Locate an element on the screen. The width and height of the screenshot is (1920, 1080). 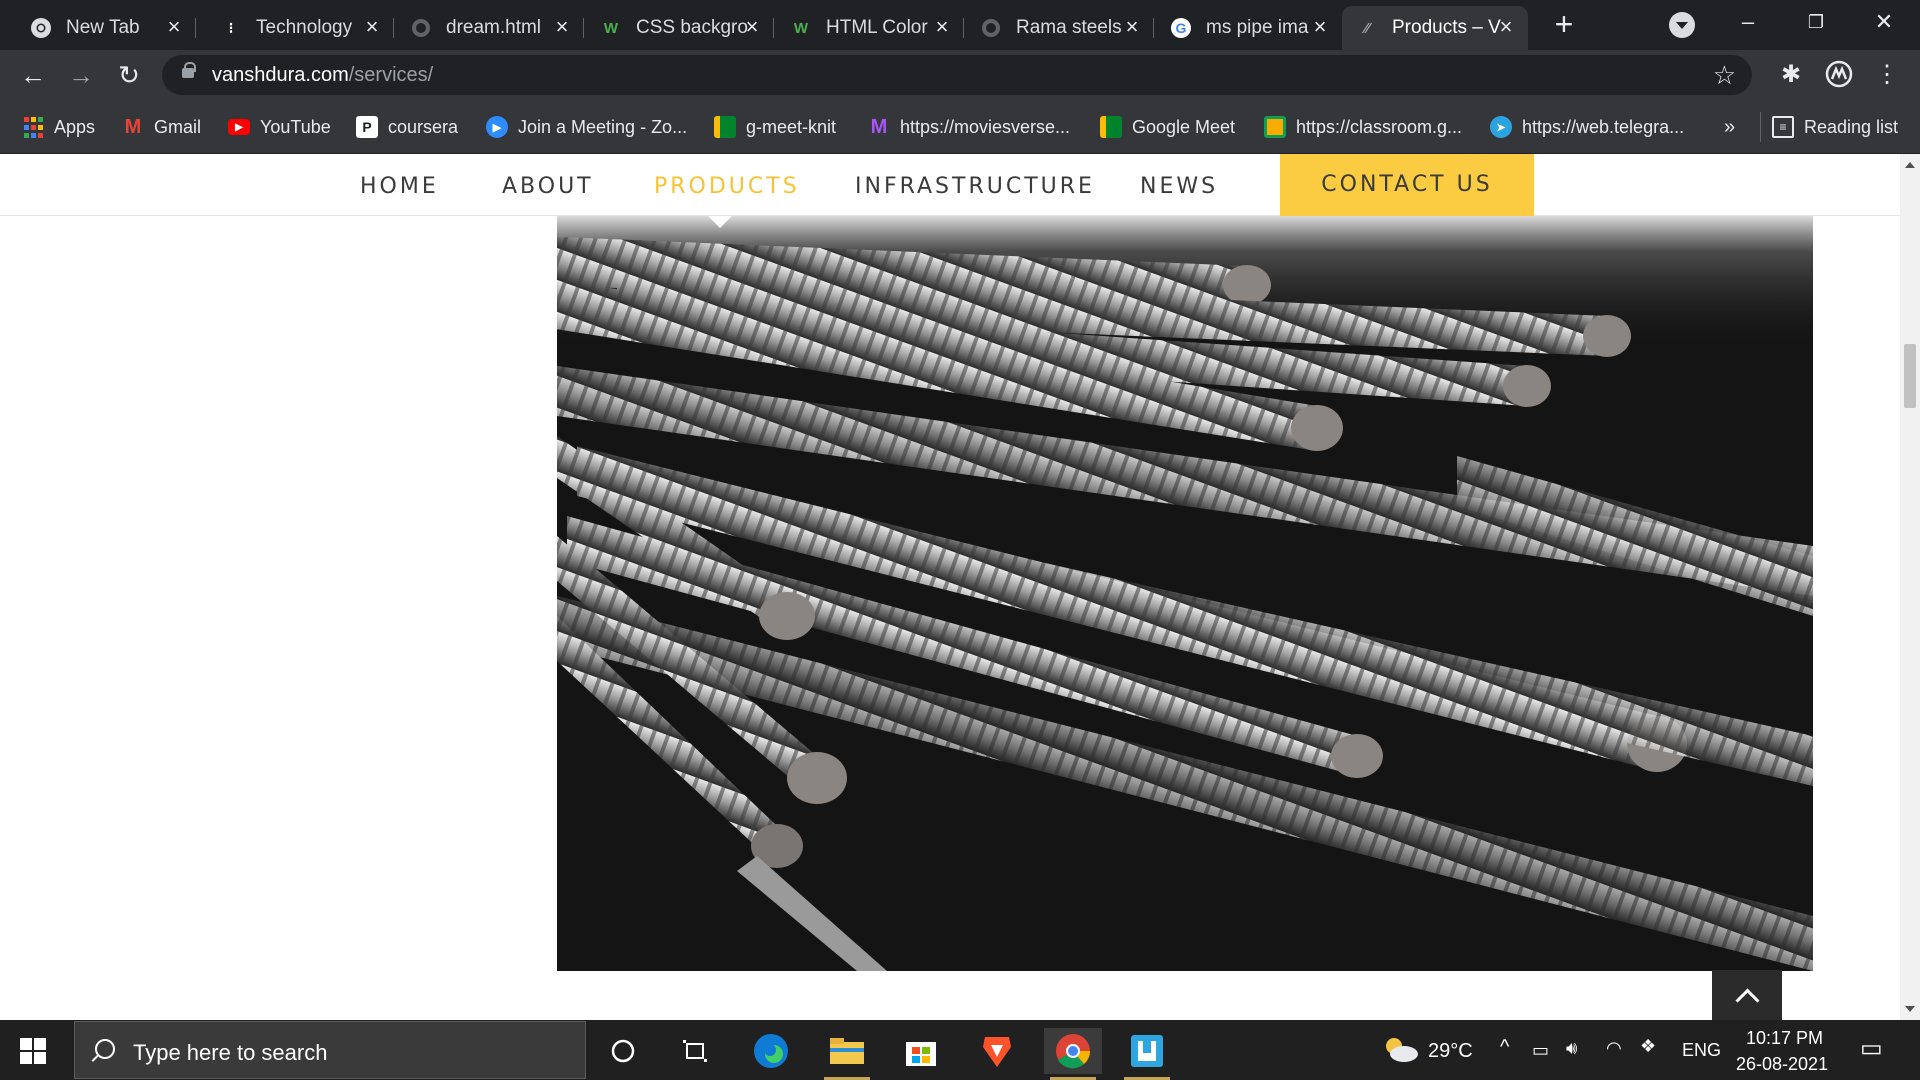
volume-icon: 🔊︎ is located at coordinates (1571, 1048).